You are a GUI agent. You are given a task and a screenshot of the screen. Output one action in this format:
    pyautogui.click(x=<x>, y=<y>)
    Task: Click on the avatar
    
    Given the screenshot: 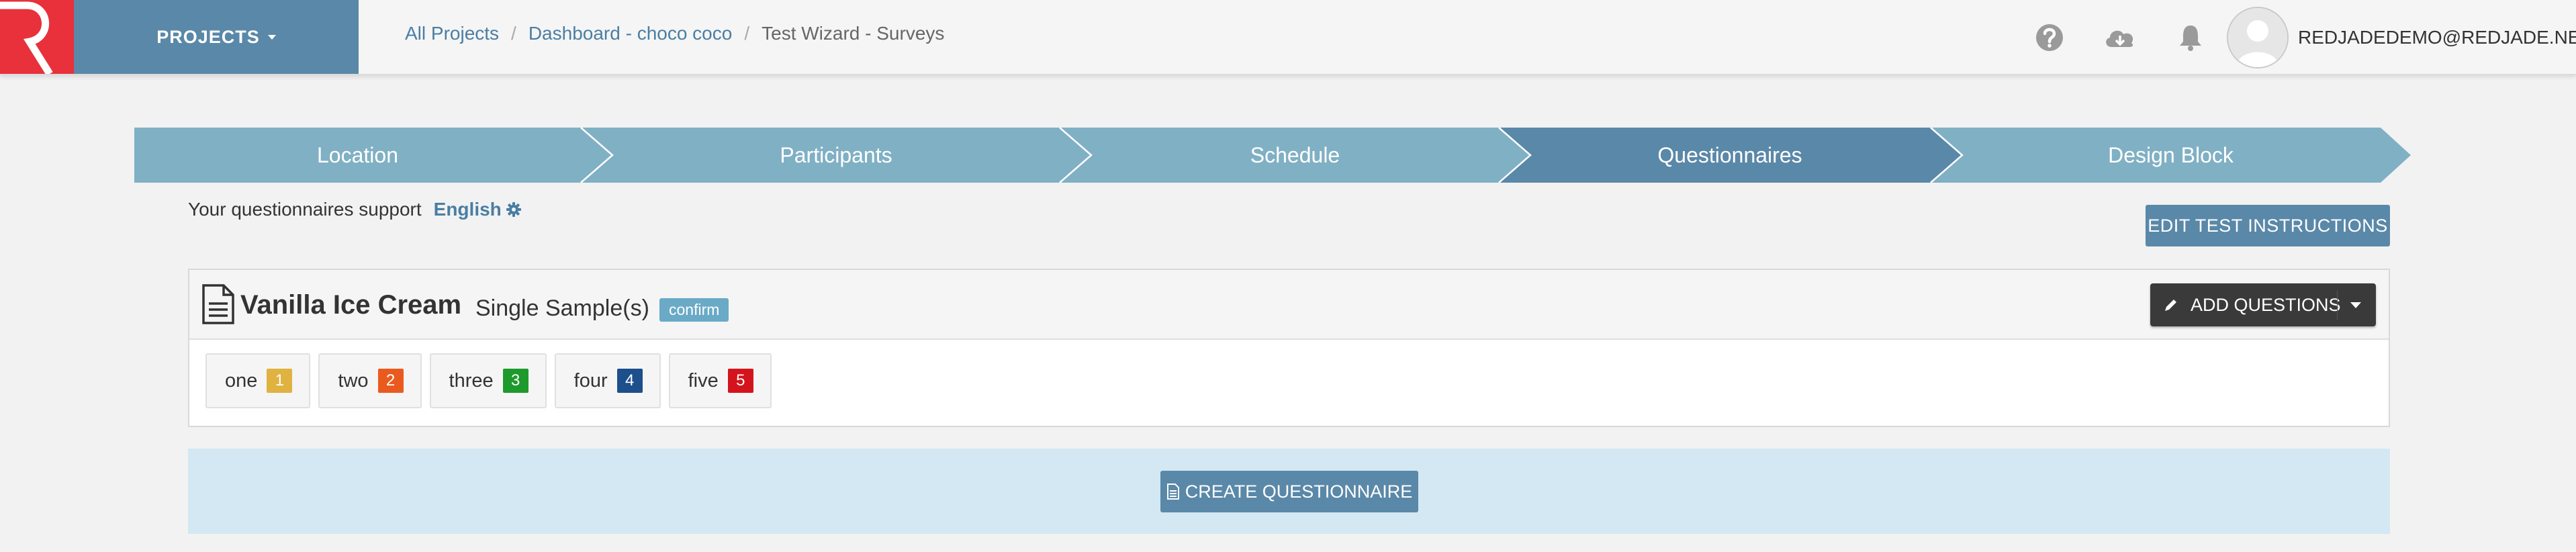 What is the action you would take?
    pyautogui.click(x=2258, y=37)
    